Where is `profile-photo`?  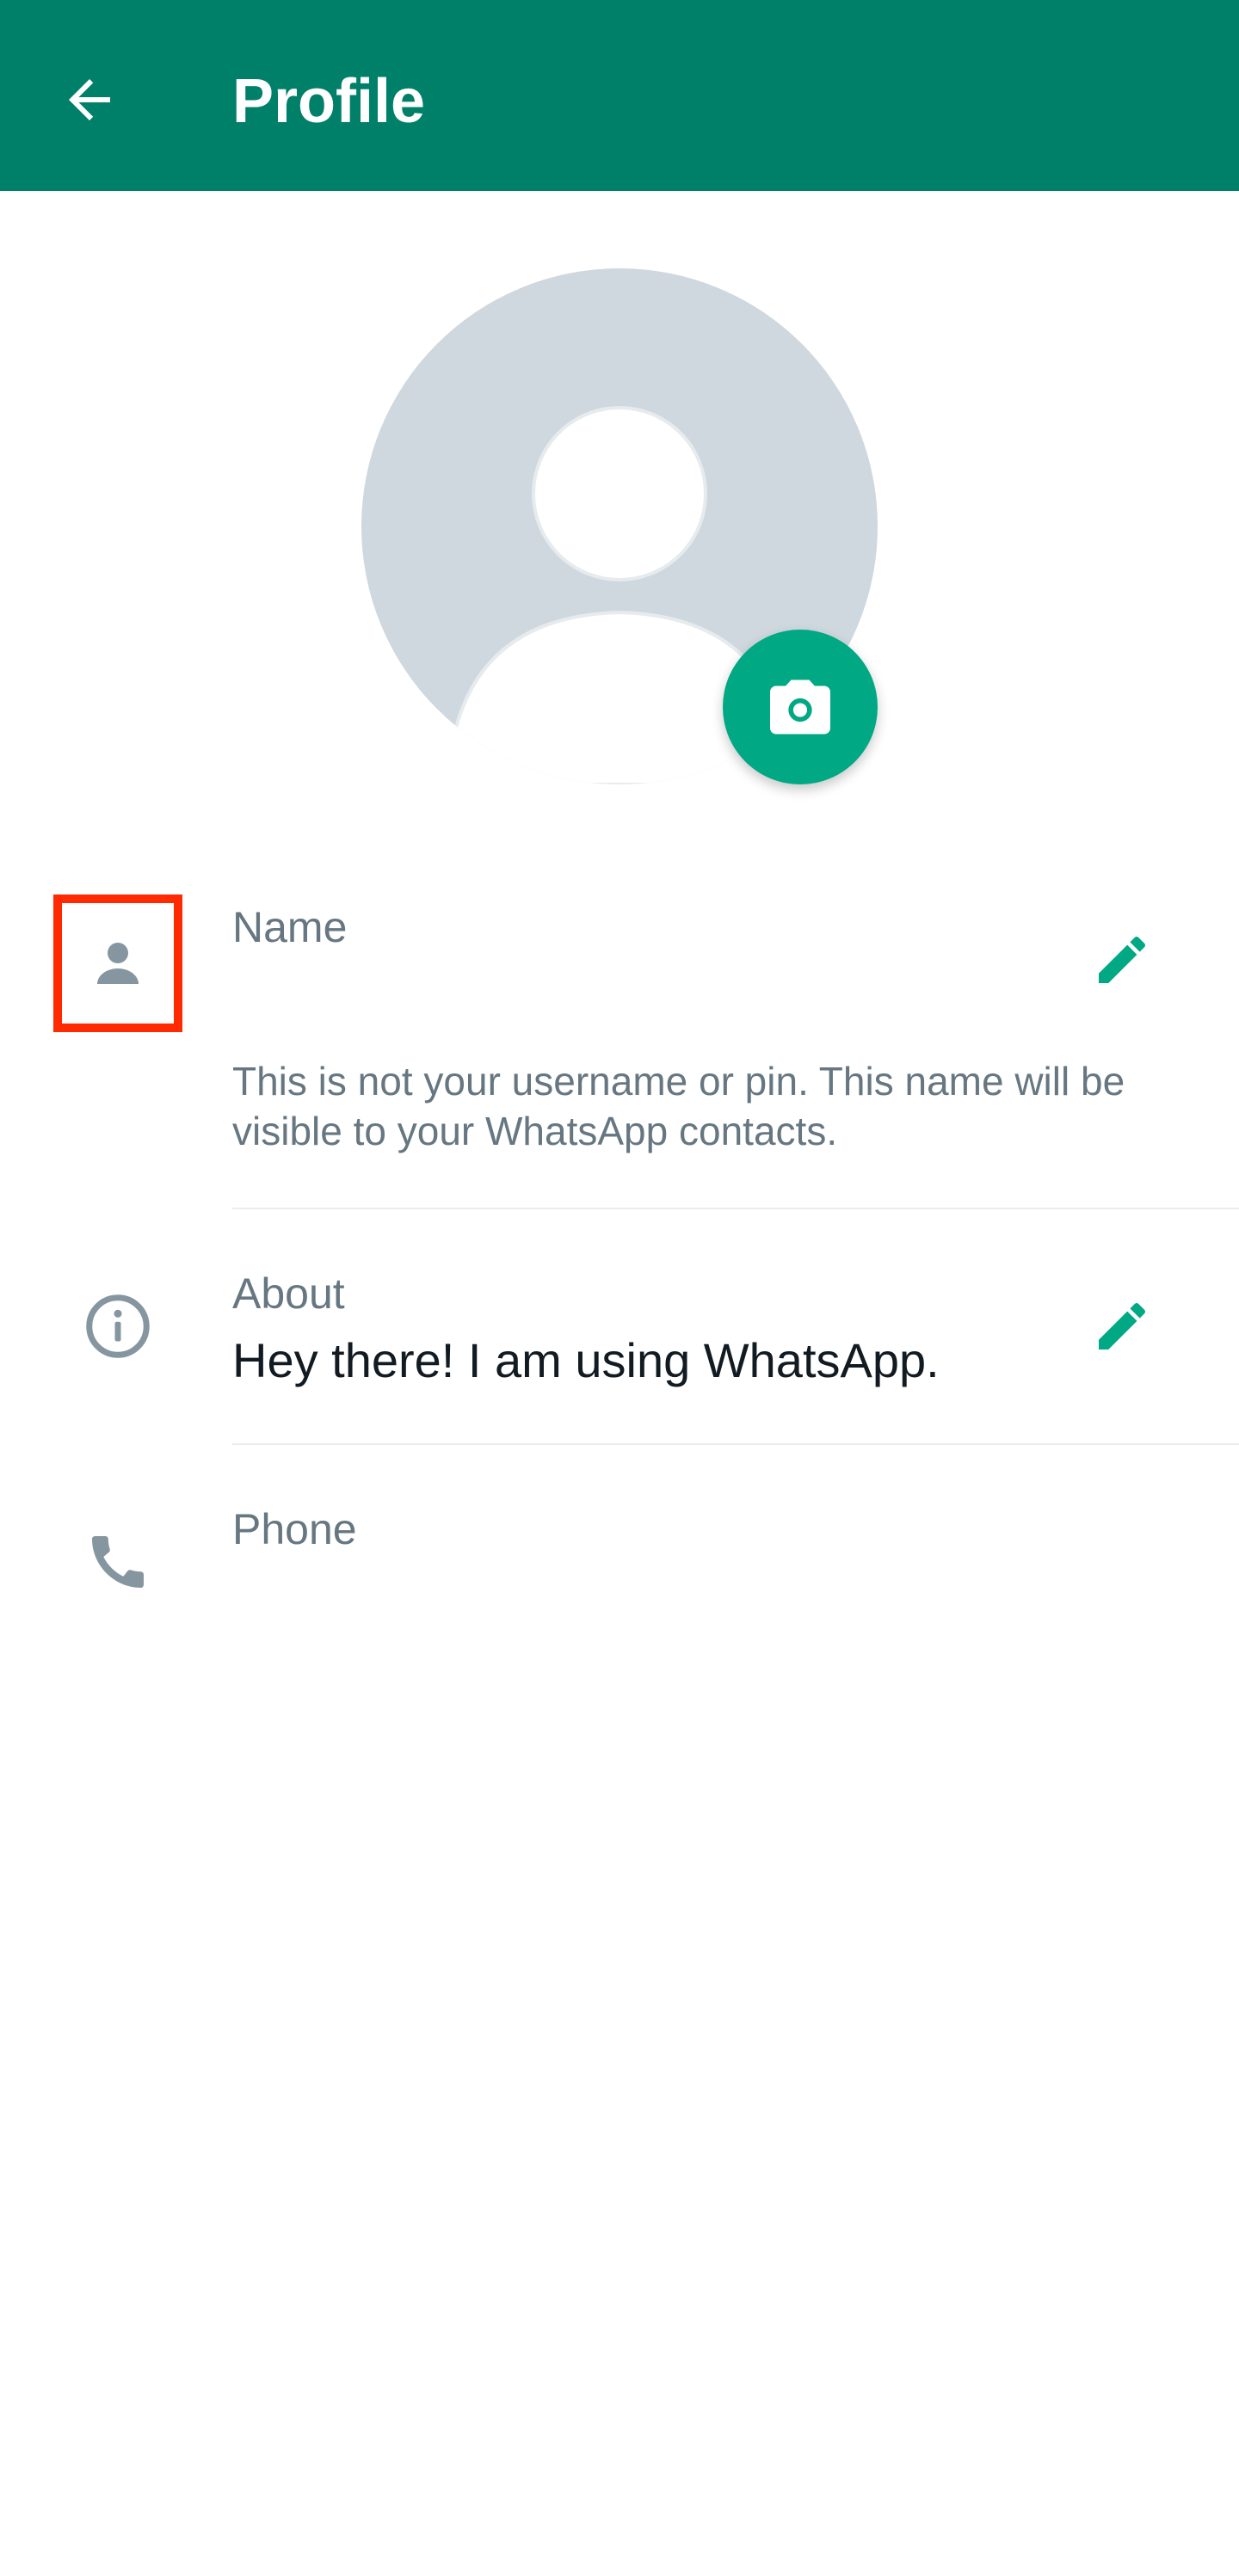 profile-photo is located at coordinates (619, 526).